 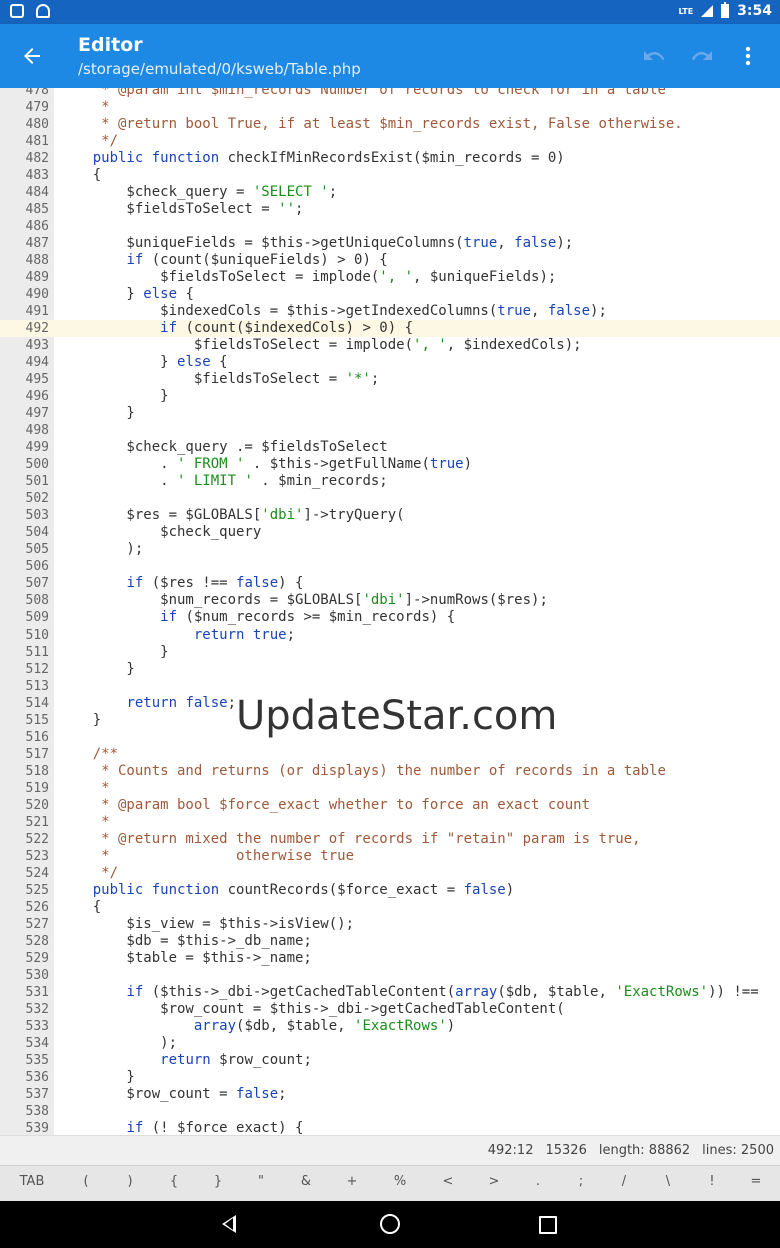 I want to click on code-line: 507 if ($res !== false) {, so click(x=390, y=583).